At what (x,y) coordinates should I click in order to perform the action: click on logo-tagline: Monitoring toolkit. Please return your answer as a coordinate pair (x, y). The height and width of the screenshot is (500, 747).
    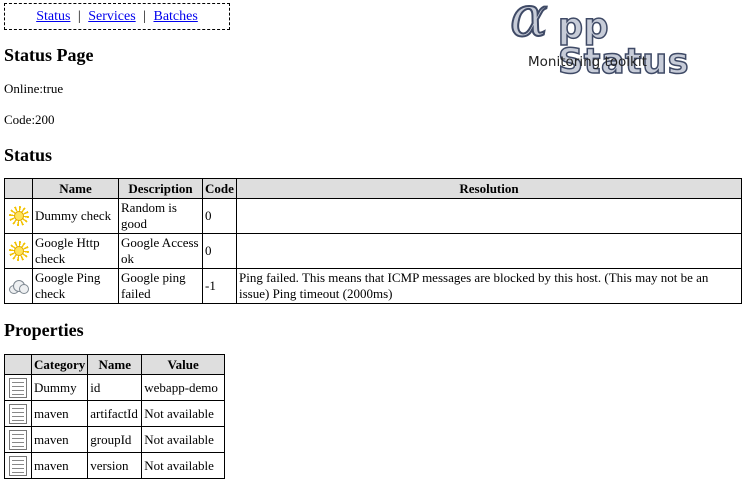
    Looking at the image, I should click on (587, 62).